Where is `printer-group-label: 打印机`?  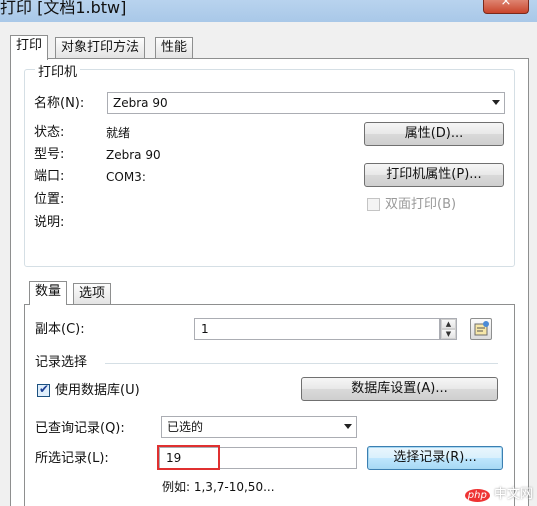
printer-group-label: 打印机 is located at coordinates (58, 70).